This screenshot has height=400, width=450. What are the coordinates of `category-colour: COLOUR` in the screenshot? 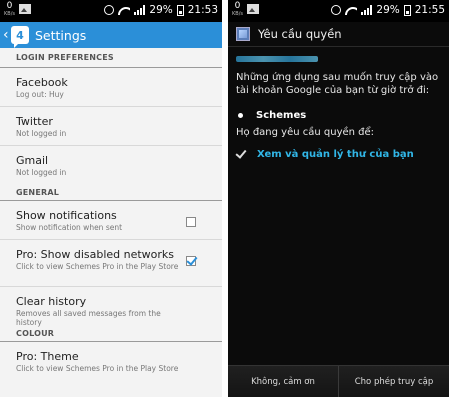 It's located at (111, 334).